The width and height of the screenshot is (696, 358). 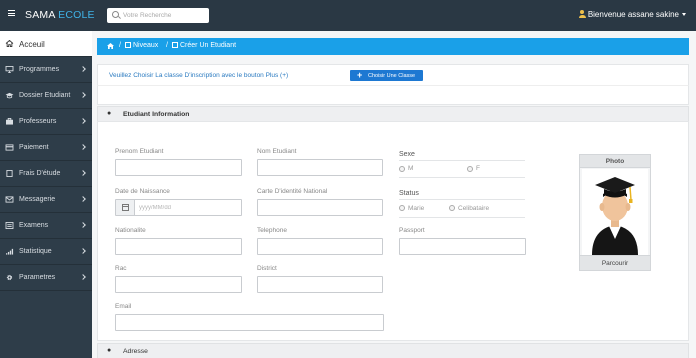 I want to click on sidebar-item-paiement: Paiement, so click(x=46, y=148).